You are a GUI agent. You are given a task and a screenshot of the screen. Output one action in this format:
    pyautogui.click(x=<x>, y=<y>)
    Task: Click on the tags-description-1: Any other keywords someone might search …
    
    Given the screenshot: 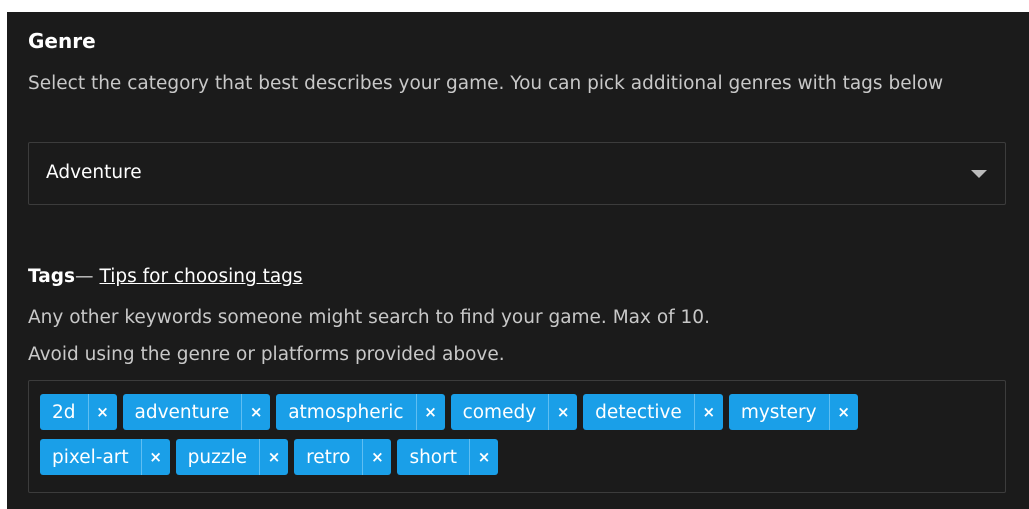 What is the action you would take?
    pyautogui.click(x=369, y=317)
    